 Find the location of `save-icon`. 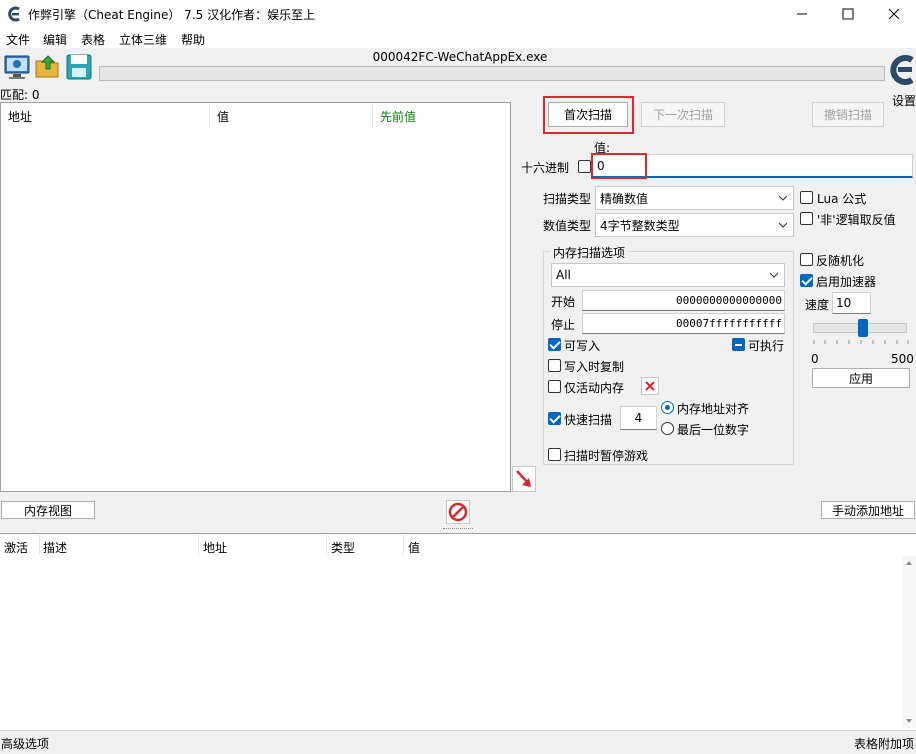

save-icon is located at coordinates (79, 67).